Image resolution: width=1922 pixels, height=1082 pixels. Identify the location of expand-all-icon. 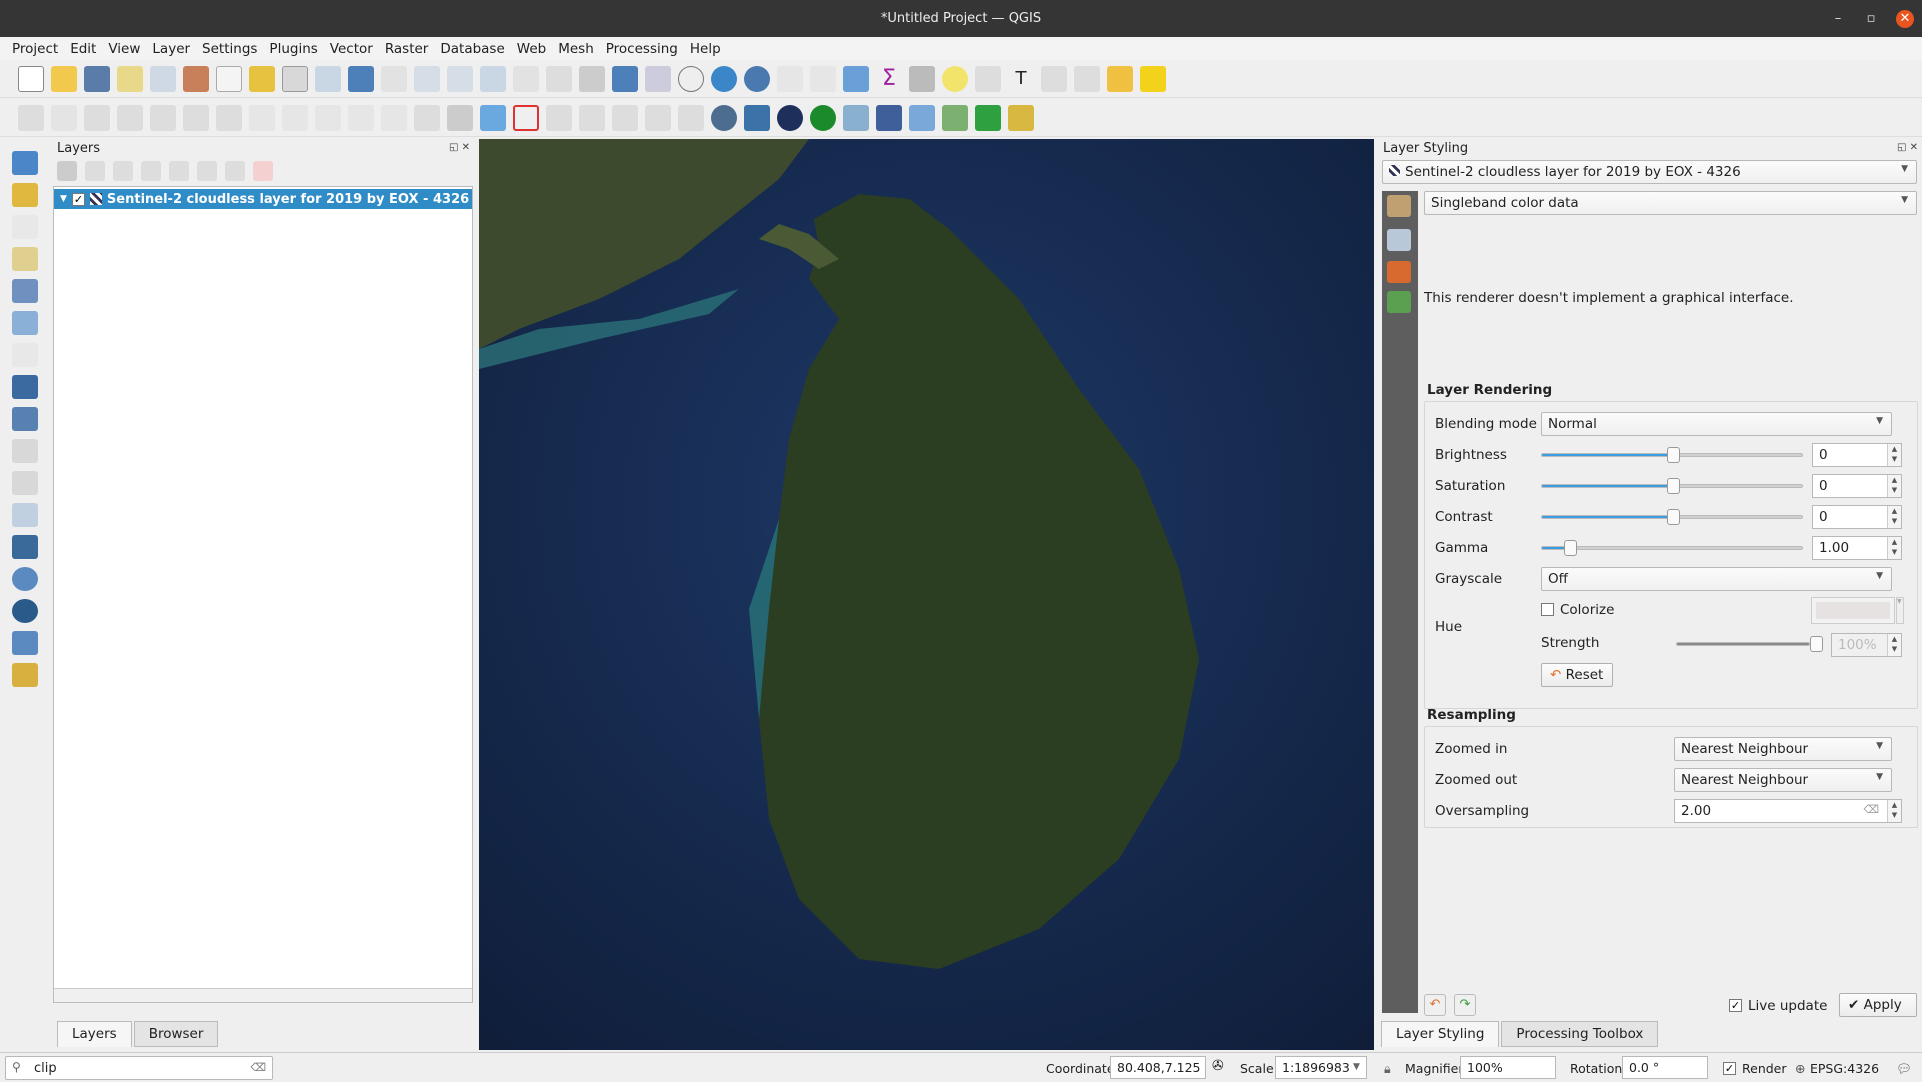
(207, 171).